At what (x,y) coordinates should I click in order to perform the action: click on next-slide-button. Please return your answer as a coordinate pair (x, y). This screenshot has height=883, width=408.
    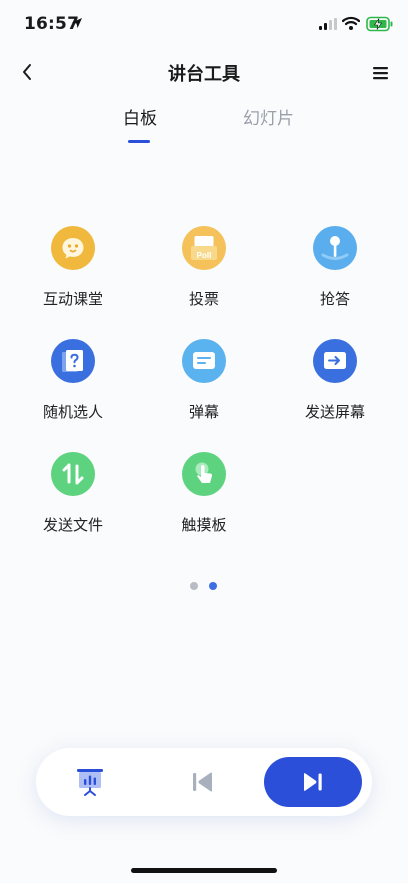
    Looking at the image, I should click on (313, 782).